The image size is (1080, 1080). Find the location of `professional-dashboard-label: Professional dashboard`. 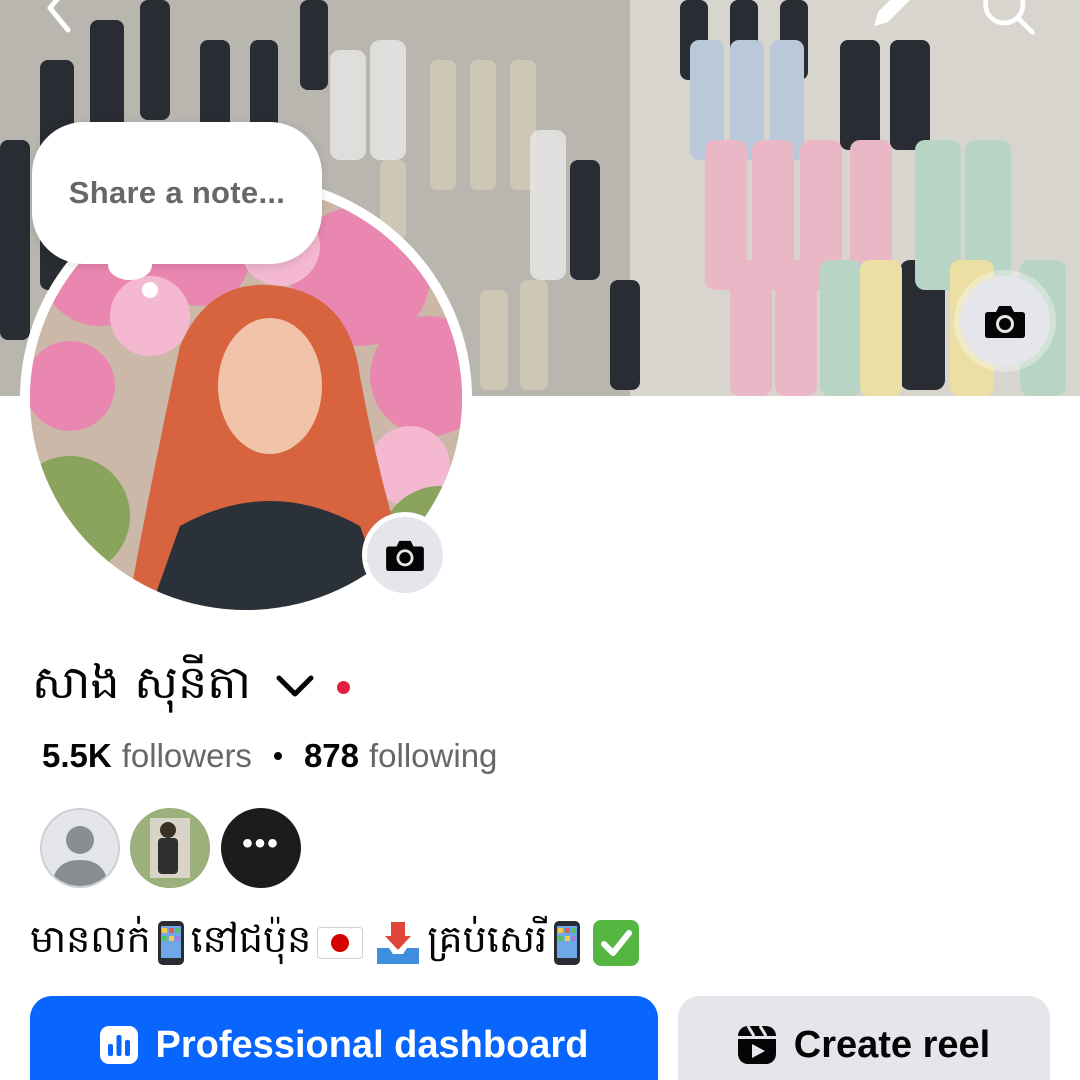

professional-dashboard-label: Professional dashboard is located at coordinates (372, 1045).